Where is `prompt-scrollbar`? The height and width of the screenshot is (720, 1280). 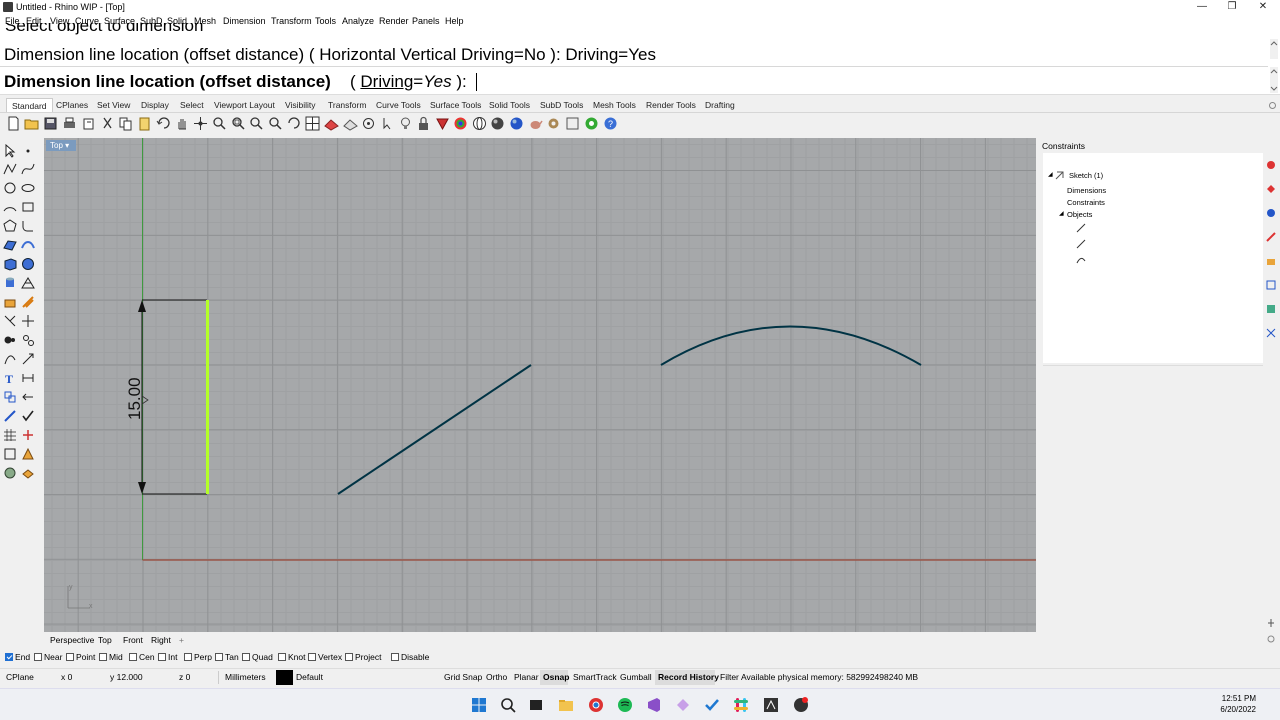
prompt-scrollbar is located at coordinates (1274, 80).